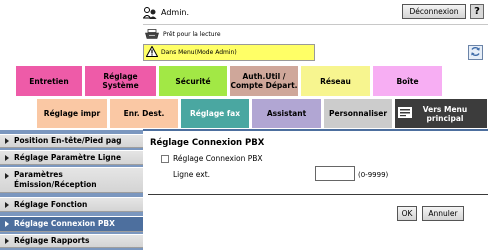 This screenshot has width=500, height=250. I want to click on logout-button: Déconnexion, so click(434, 11).